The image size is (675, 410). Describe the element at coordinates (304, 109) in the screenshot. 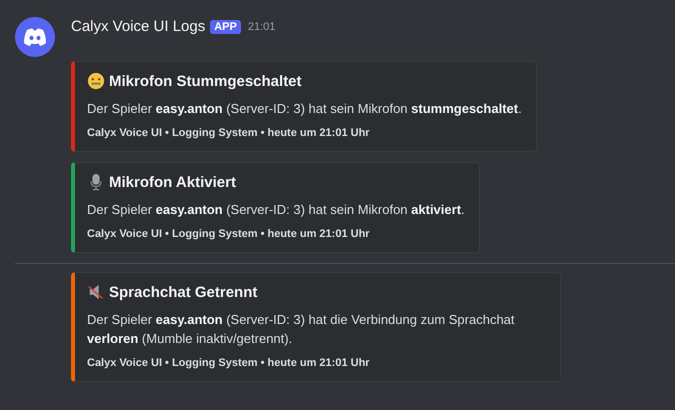

I see `embed-description: Der Spieler easy.anton (Server-ID: 3) hat sein Mikrofon stummgeschaltet.` at that location.